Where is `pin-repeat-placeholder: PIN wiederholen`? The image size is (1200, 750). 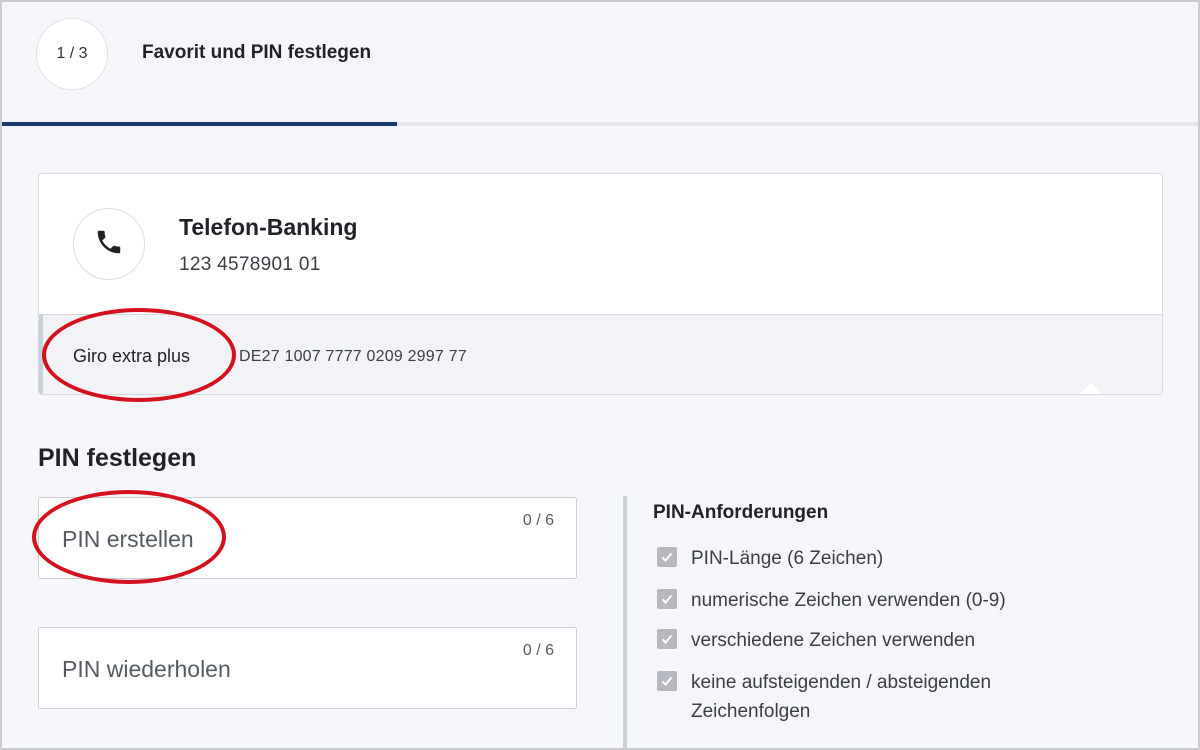 pin-repeat-placeholder: PIN wiederholen is located at coordinates (146, 669).